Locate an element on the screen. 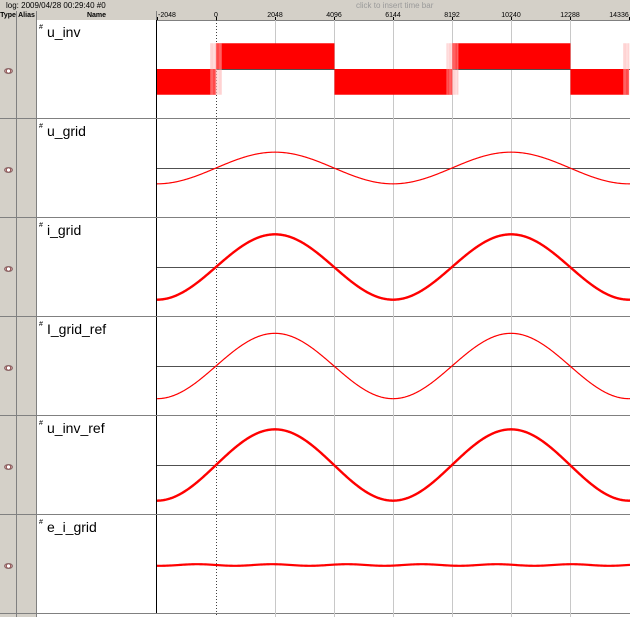 The height and width of the screenshot is (617, 630). channel-name-cell: # u_grid is located at coordinates (97, 168).